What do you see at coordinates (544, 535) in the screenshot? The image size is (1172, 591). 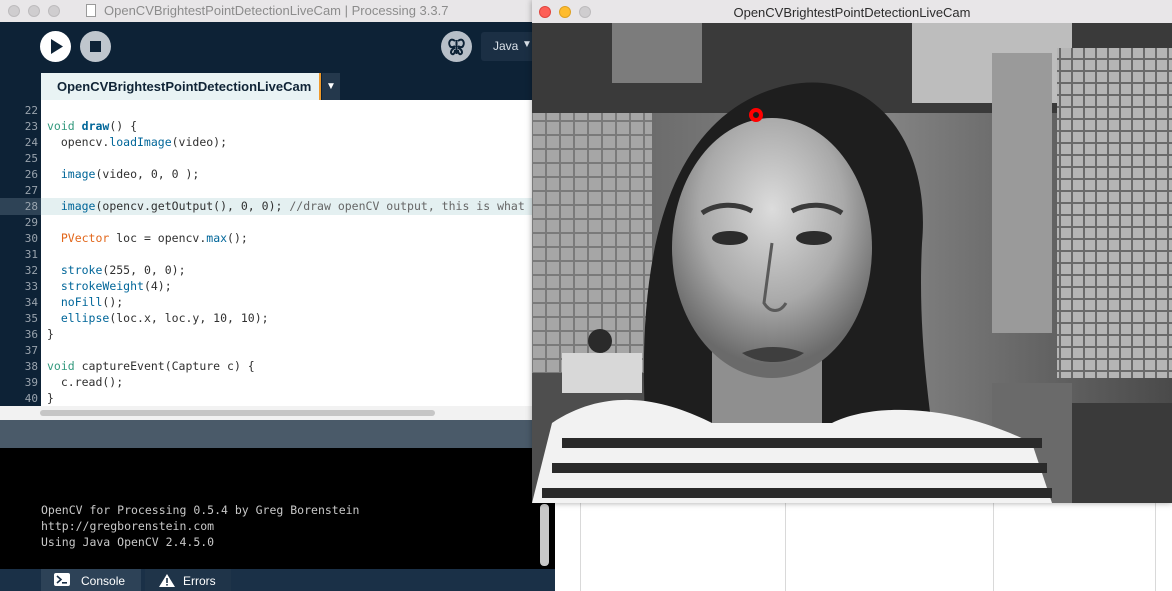 I see `console-scrollbar` at bounding box center [544, 535].